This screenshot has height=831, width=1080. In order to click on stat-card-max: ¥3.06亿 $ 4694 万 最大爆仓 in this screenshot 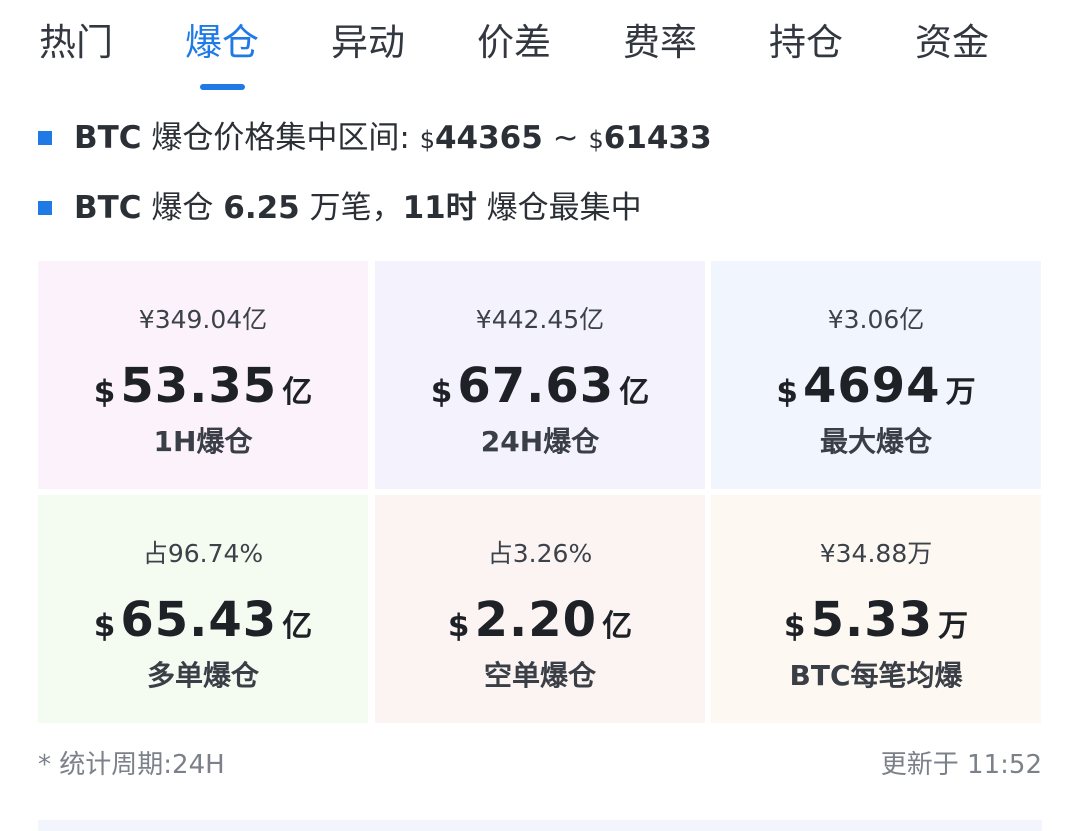, I will do `click(876, 375)`.